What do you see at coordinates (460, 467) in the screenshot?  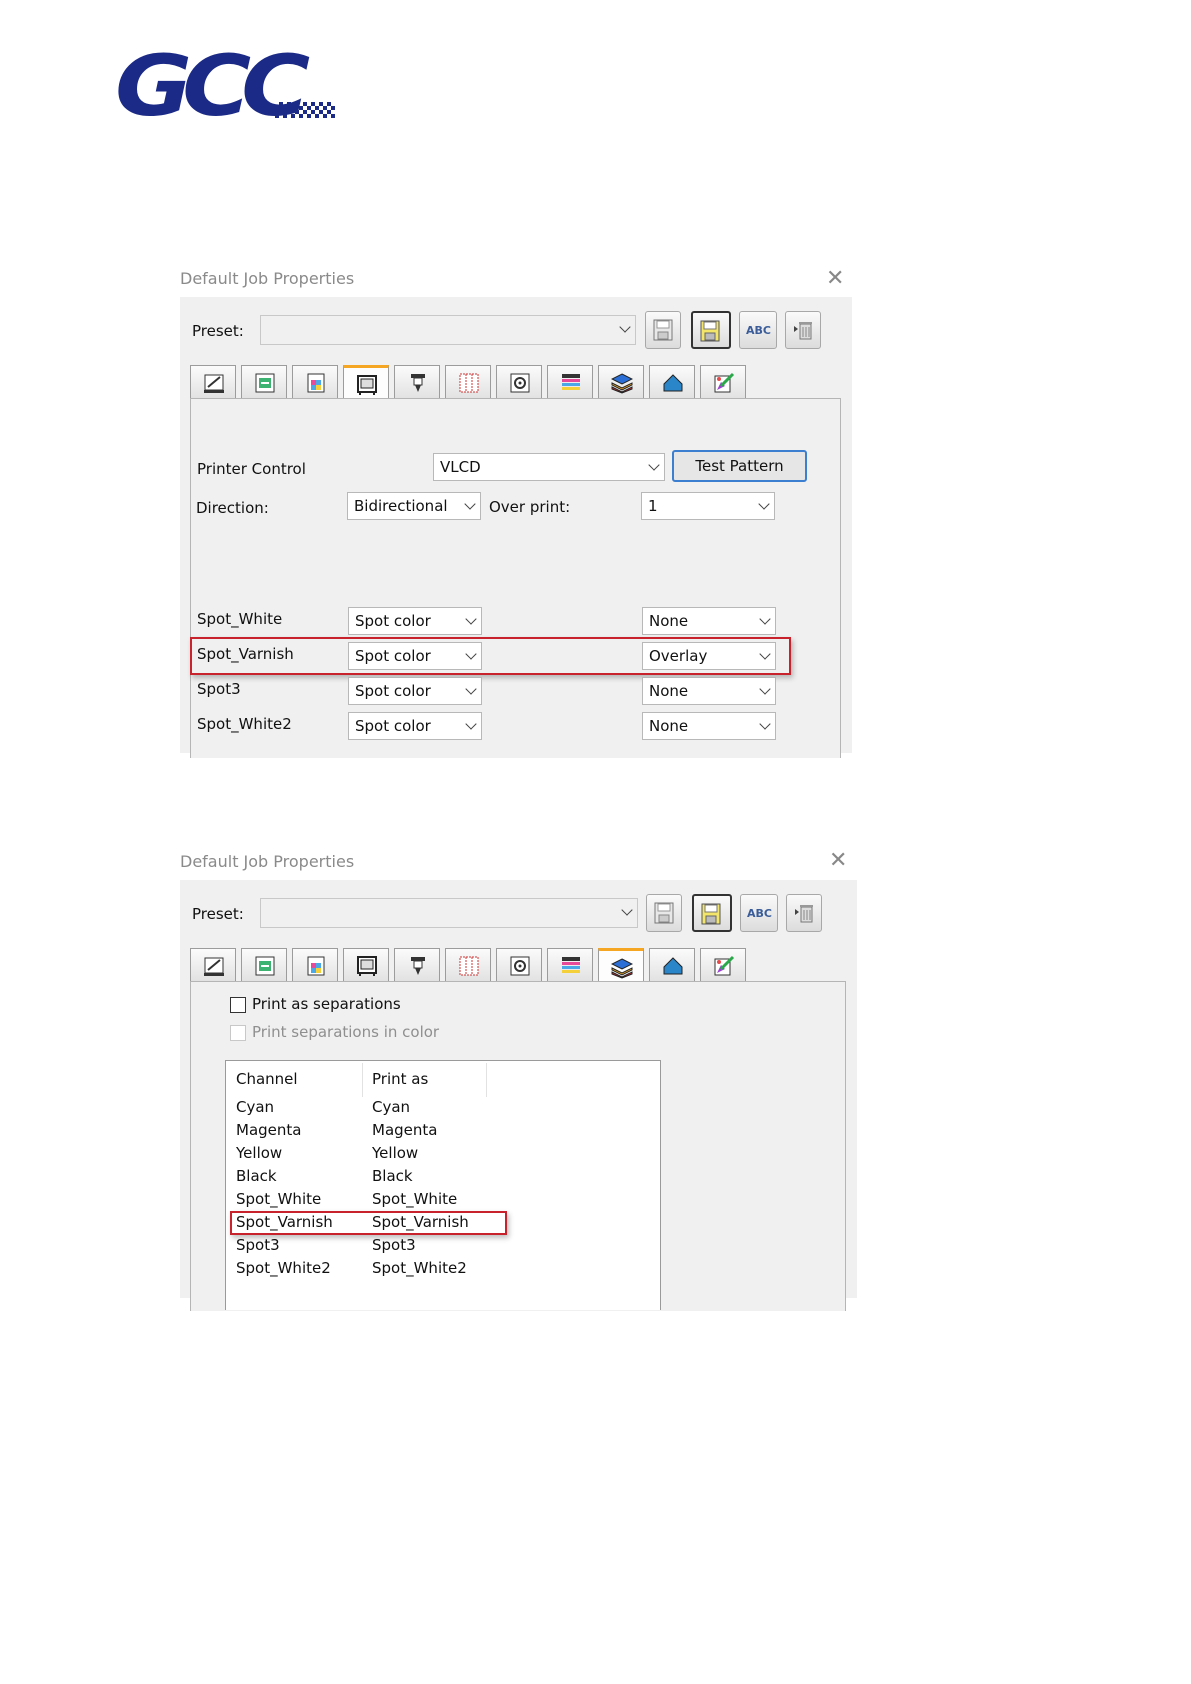 I see `printer-control-value: VLCD` at bounding box center [460, 467].